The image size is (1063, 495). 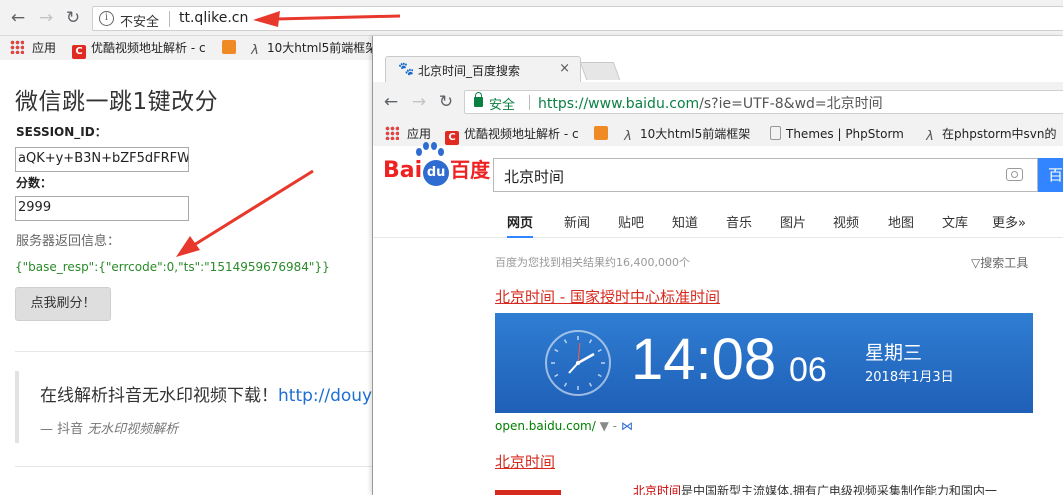 What do you see at coordinates (626, 426) in the screenshot?
I see `bowtie-icon: ⋈` at bounding box center [626, 426].